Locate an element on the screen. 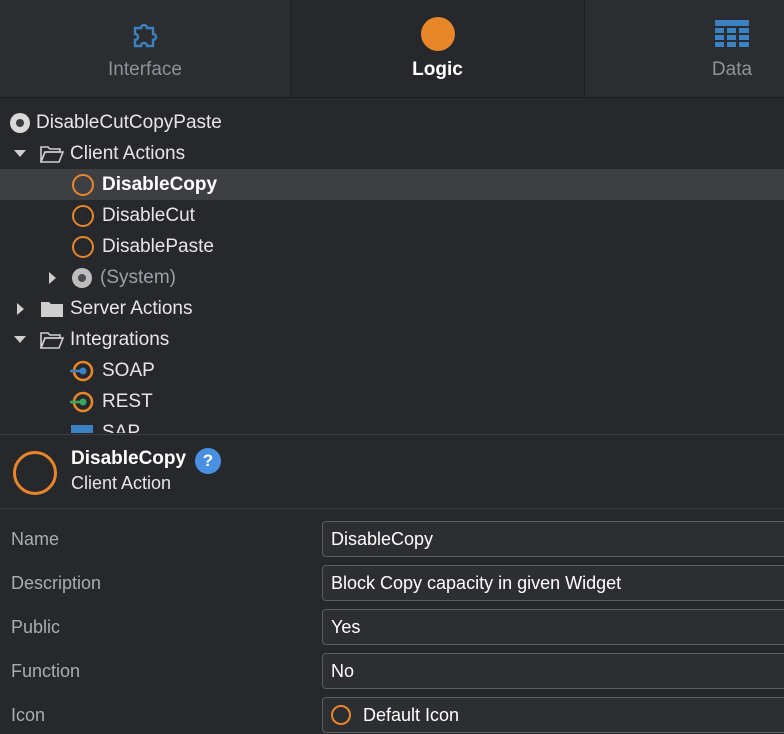 Image resolution: width=784 pixels, height=734 pixels. soap-icon is located at coordinates (82, 371).